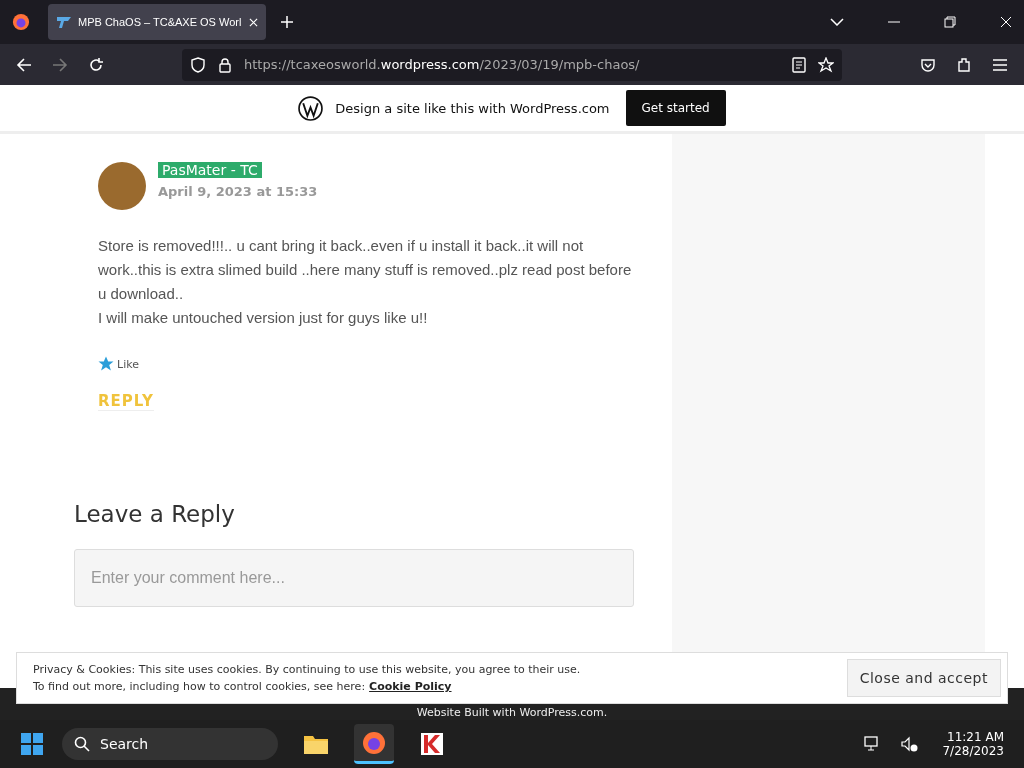 The width and height of the screenshot is (1024, 768). I want to click on taskbar-search: Search, so click(170, 744).